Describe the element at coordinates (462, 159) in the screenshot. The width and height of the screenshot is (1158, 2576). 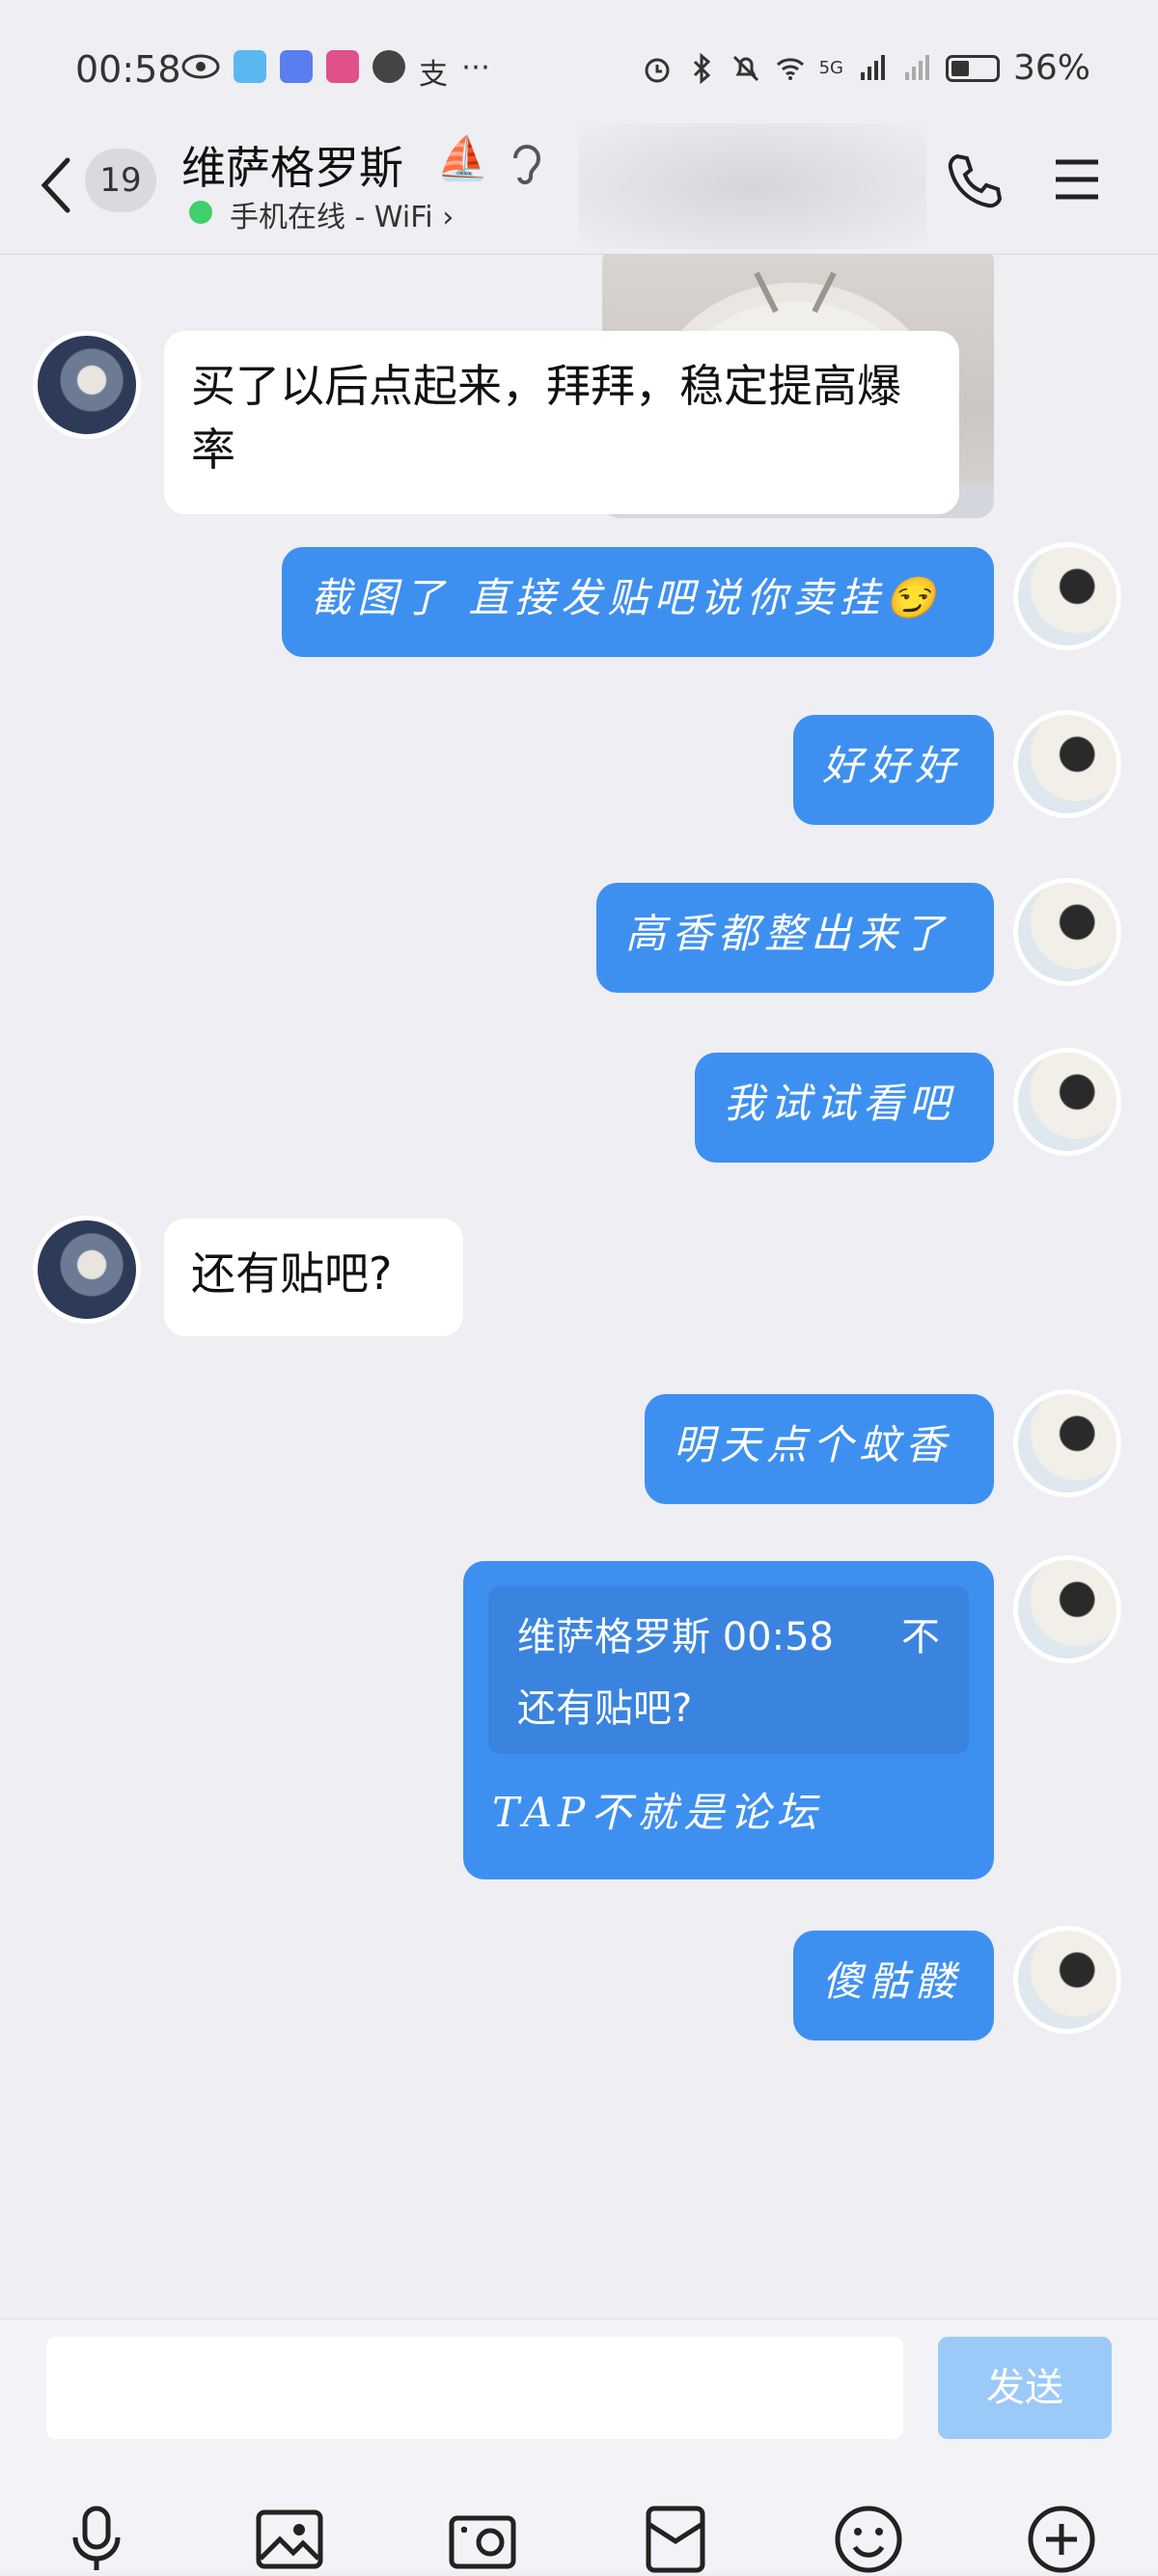
I see `sailboat-emoji: ⛵` at that location.